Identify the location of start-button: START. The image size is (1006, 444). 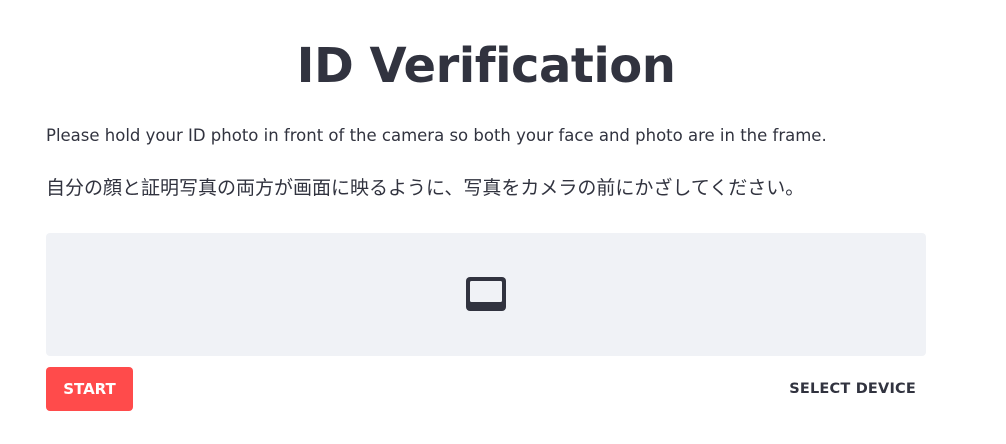
(89, 389).